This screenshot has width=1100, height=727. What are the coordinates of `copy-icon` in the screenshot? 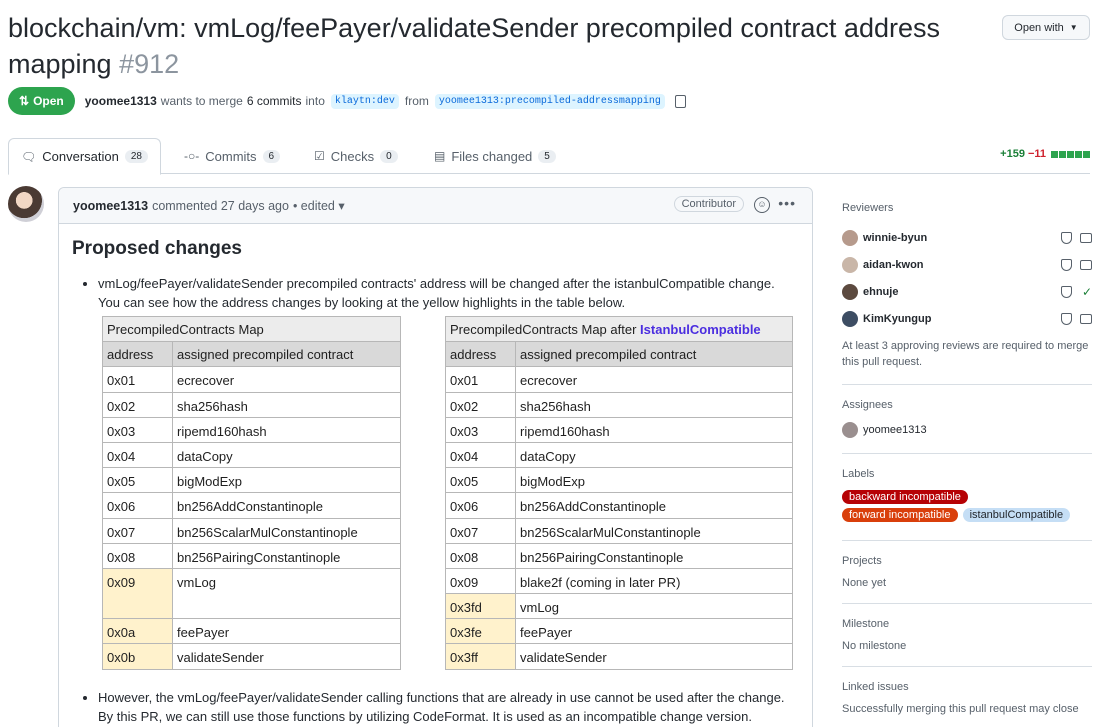 It's located at (680, 101).